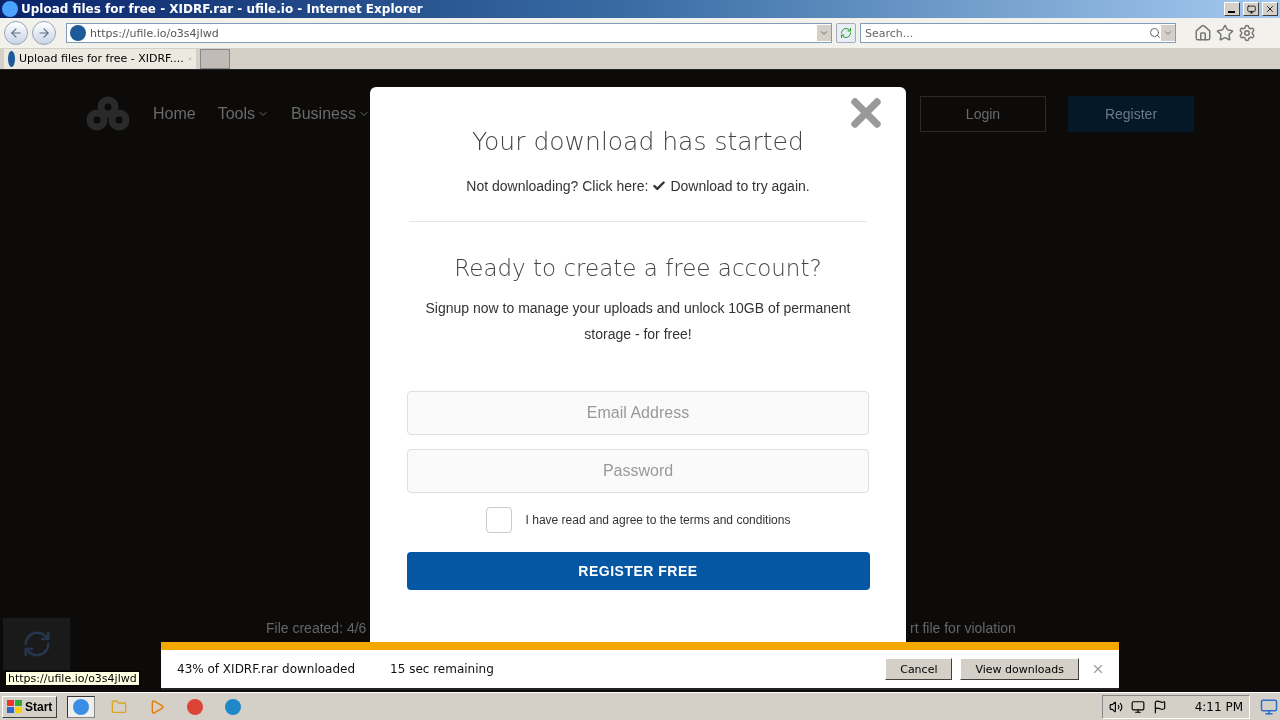 The width and height of the screenshot is (1280, 720). What do you see at coordinates (983, 114) in the screenshot?
I see `login-button: Login` at bounding box center [983, 114].